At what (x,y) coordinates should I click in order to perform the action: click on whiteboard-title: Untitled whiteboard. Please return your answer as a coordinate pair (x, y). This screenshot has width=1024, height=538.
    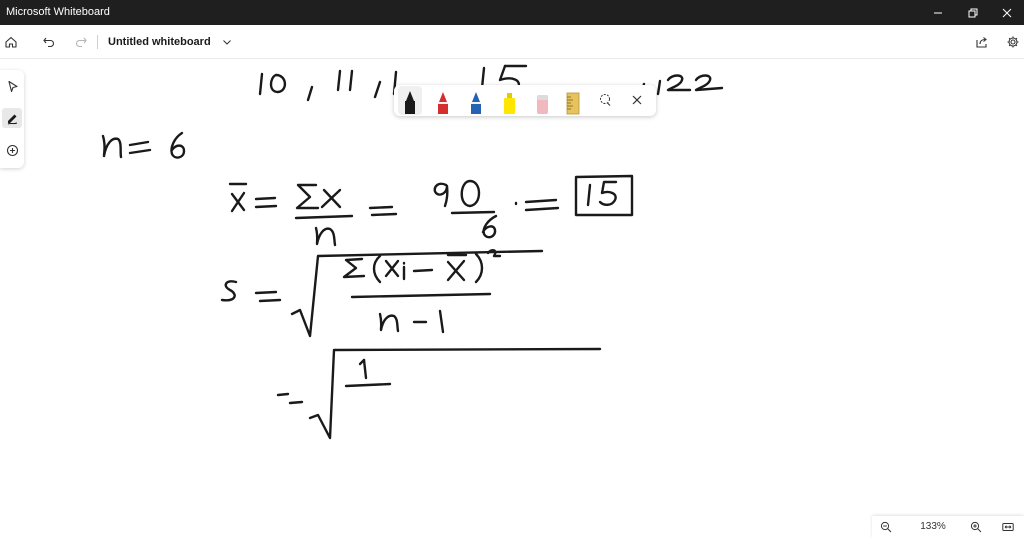
    Looking at the image, I should click on (159, 42).